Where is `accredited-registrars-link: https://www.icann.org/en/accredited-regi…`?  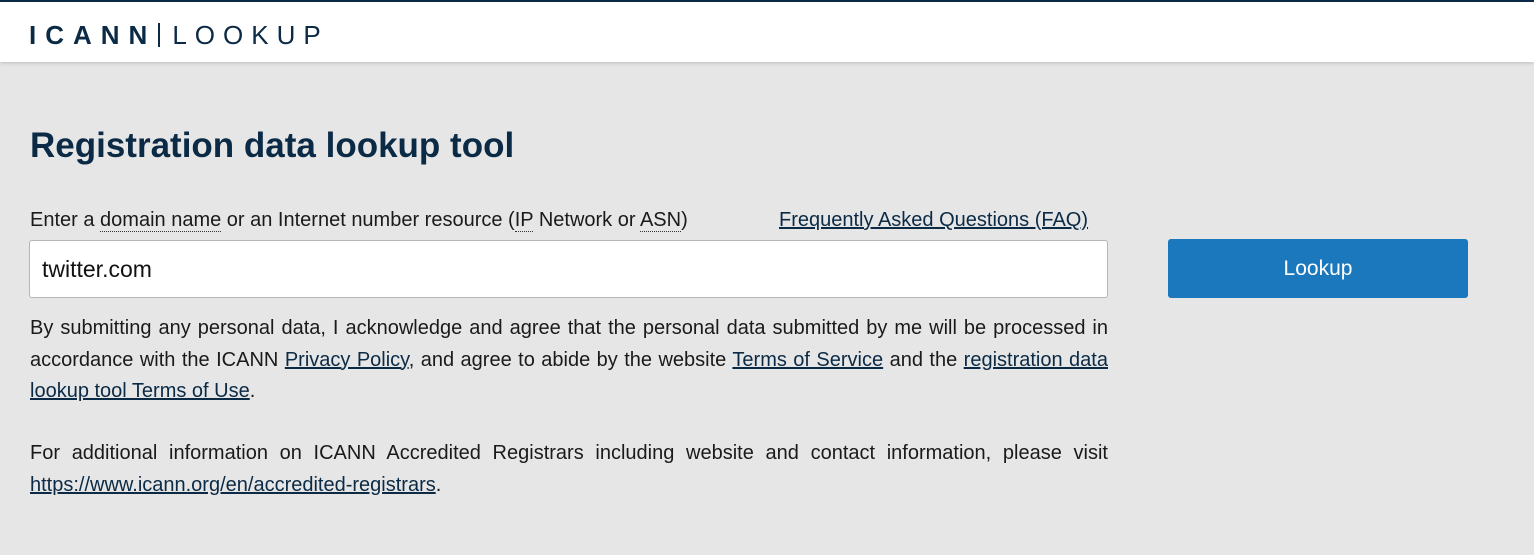 accredited-registrars-link: https://www.icann.org/en/accredited-regi… is located at coordinates (233, 485).